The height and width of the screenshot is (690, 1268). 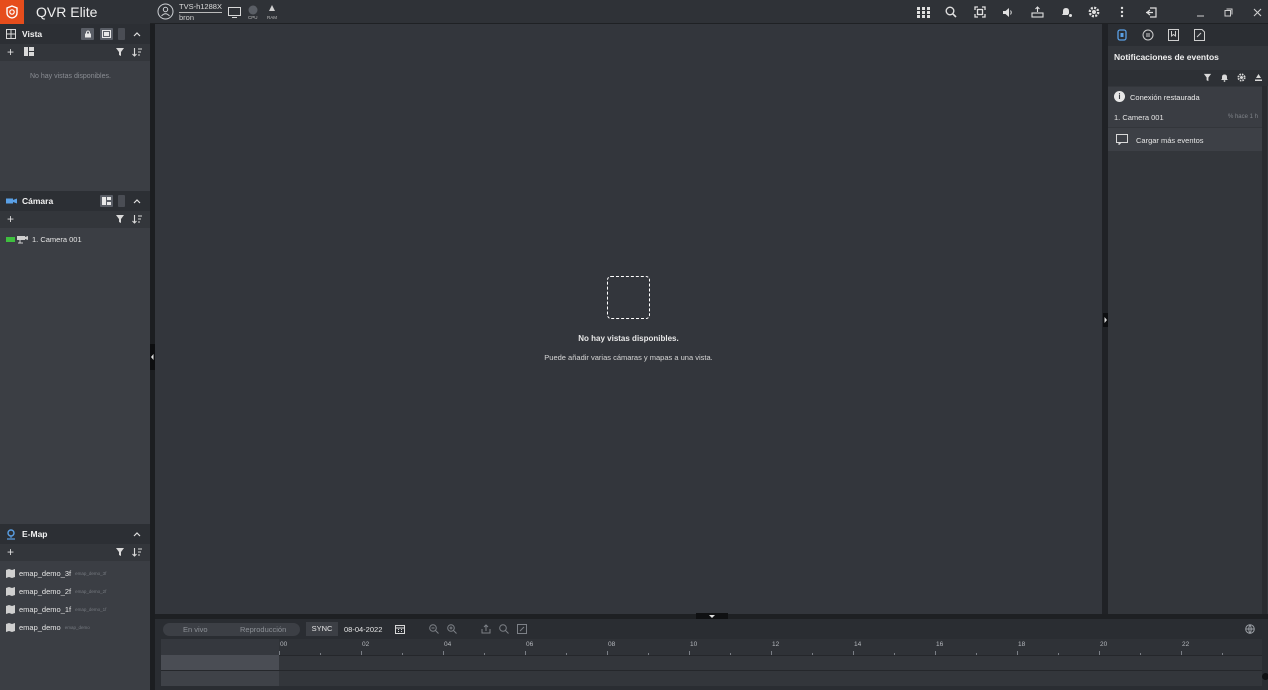 I want to click on date-display: 08-04-2022, so click(x=363, y=629).